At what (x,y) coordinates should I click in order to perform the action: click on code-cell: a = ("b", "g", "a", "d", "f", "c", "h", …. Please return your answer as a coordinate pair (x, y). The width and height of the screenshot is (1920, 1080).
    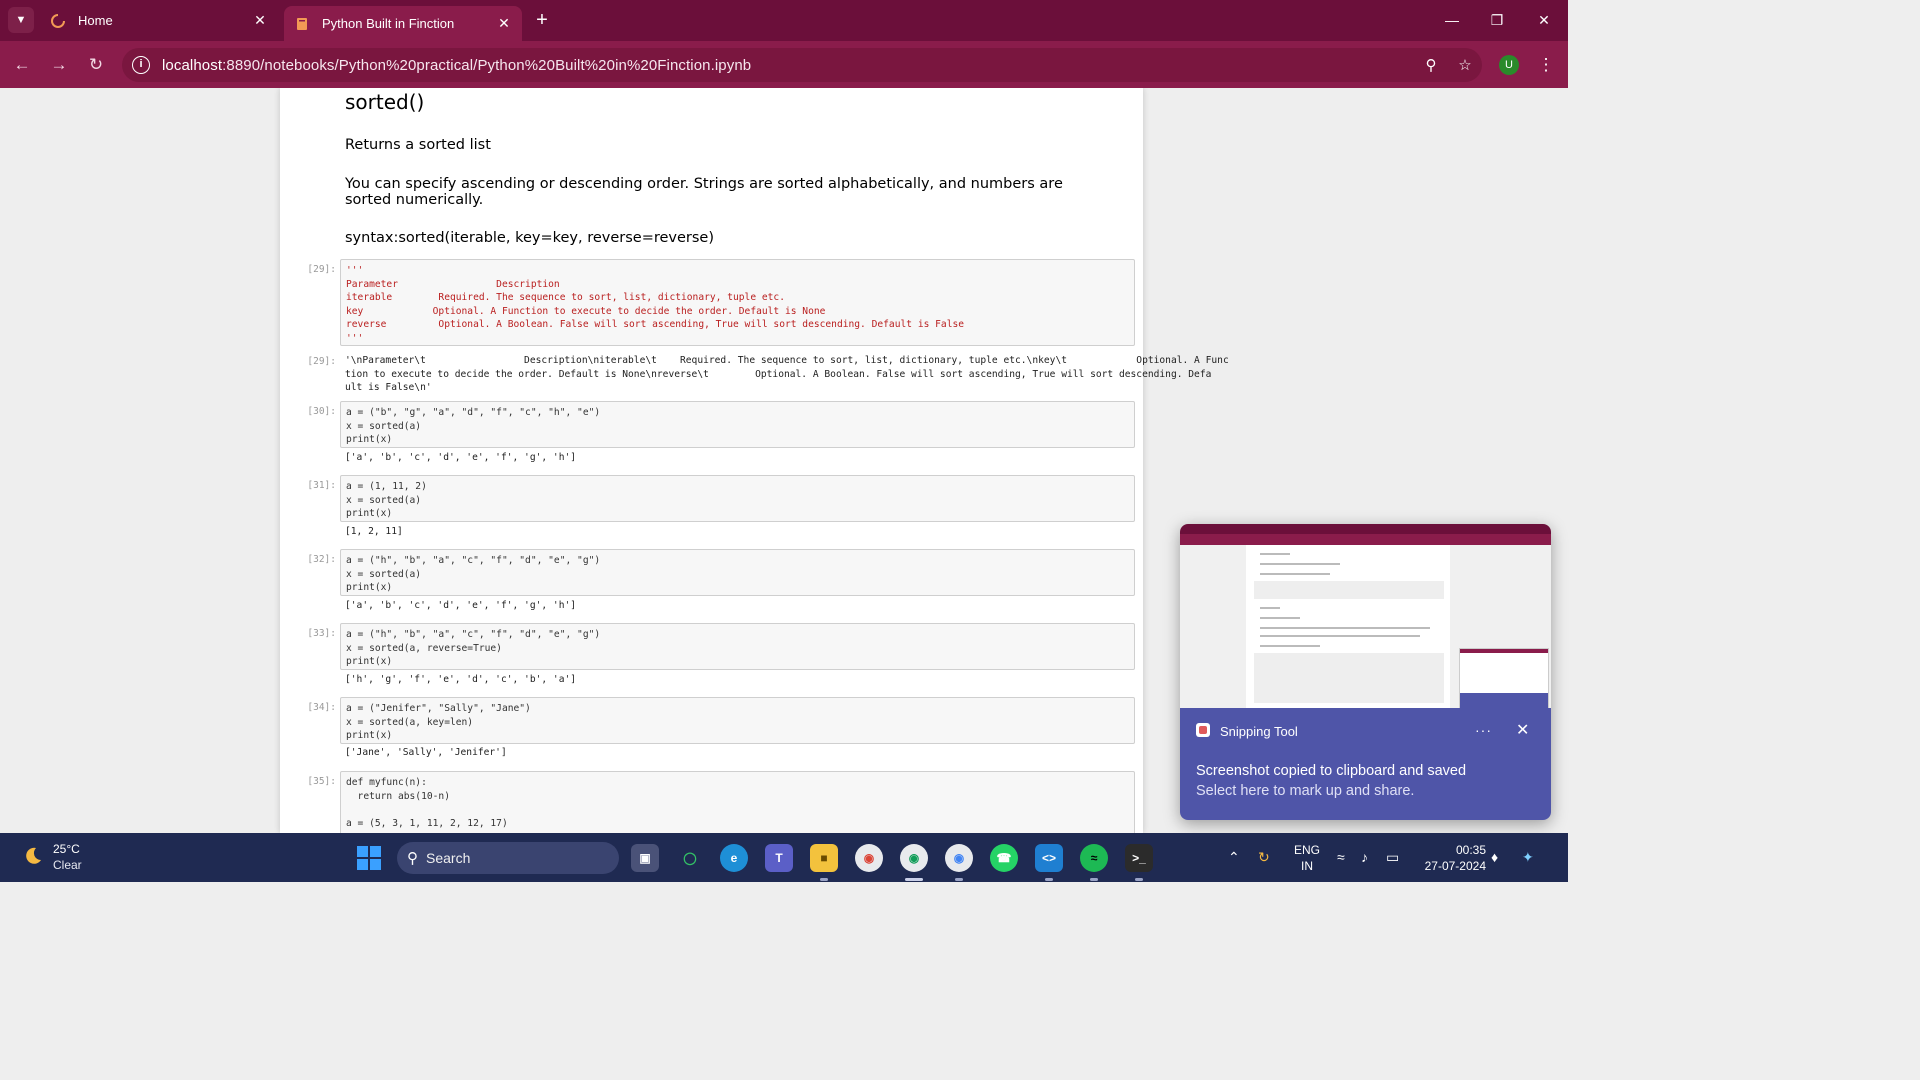
    Looking at the image, I should click on (737, 424).